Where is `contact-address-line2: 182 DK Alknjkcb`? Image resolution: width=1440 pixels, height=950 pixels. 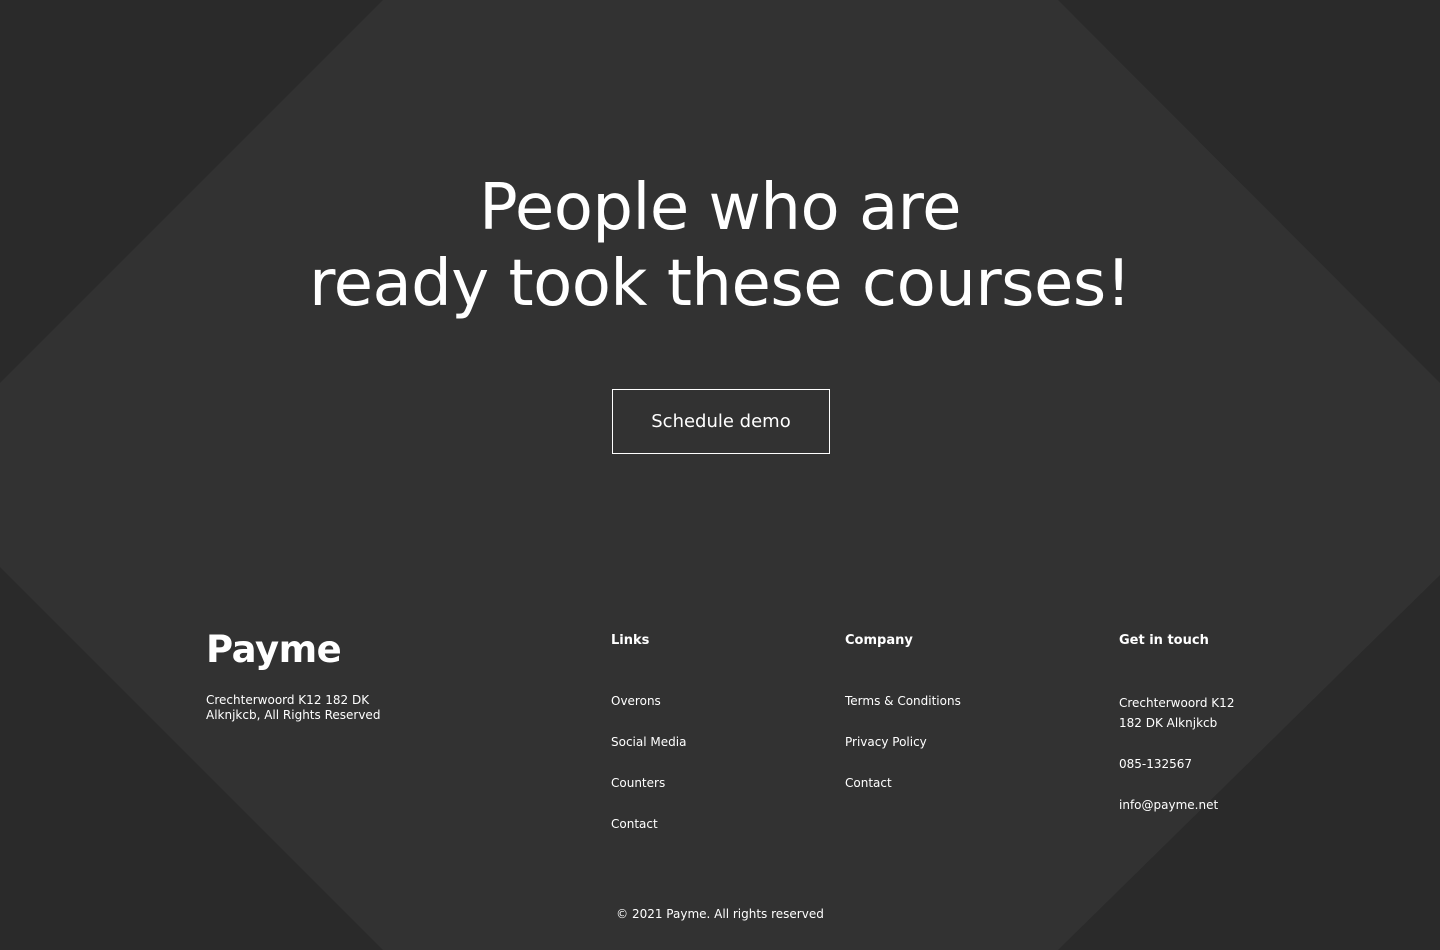
contact-address-line2: 182 DK Alknjkcb is located at coordinates (1168, 723).